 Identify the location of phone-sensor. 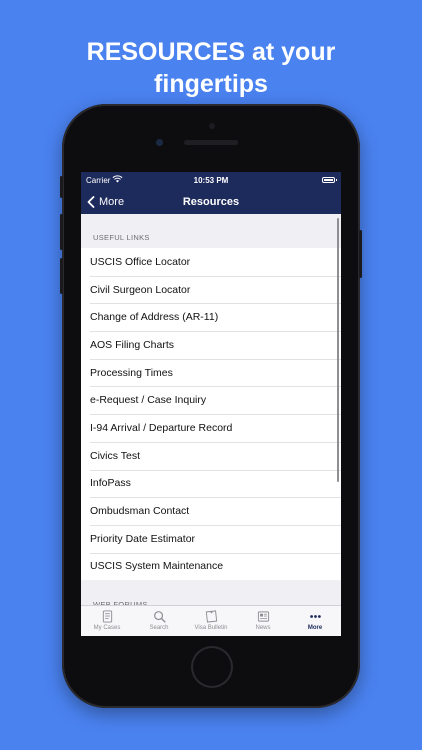
(212, 126).